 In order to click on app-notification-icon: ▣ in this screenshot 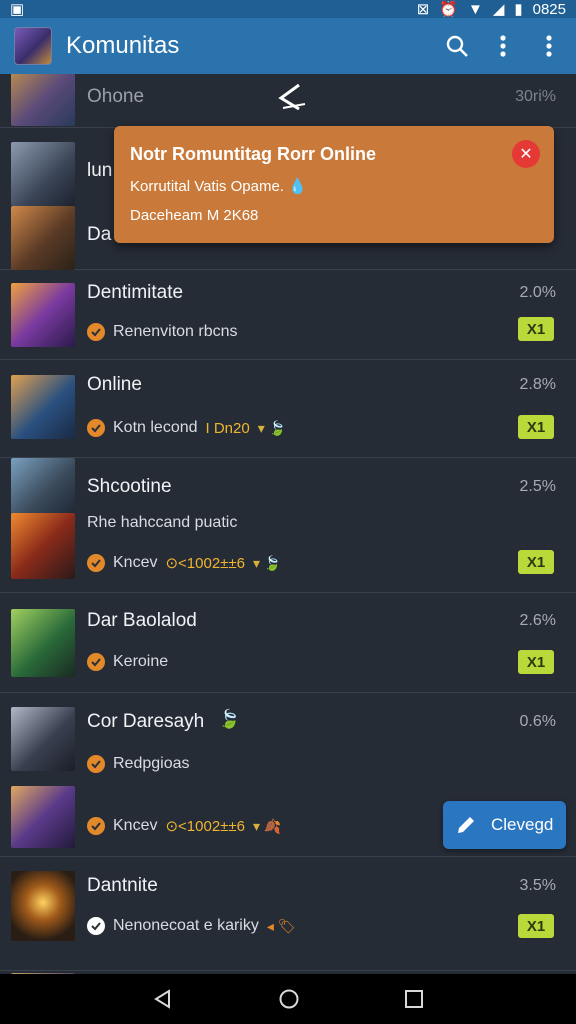, I will do `click(17, 9)`.